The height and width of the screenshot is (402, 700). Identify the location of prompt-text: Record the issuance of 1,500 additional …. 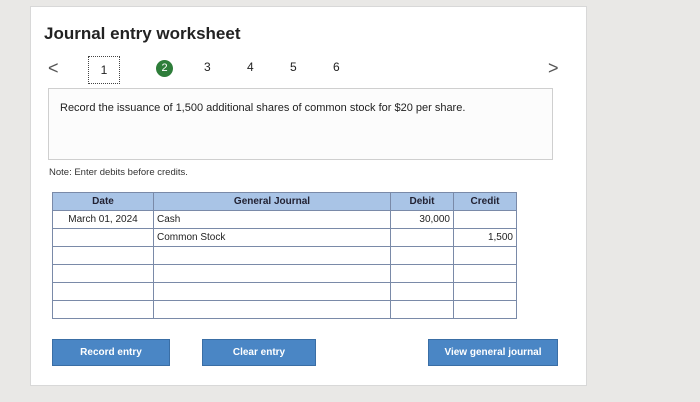
(263, 108).